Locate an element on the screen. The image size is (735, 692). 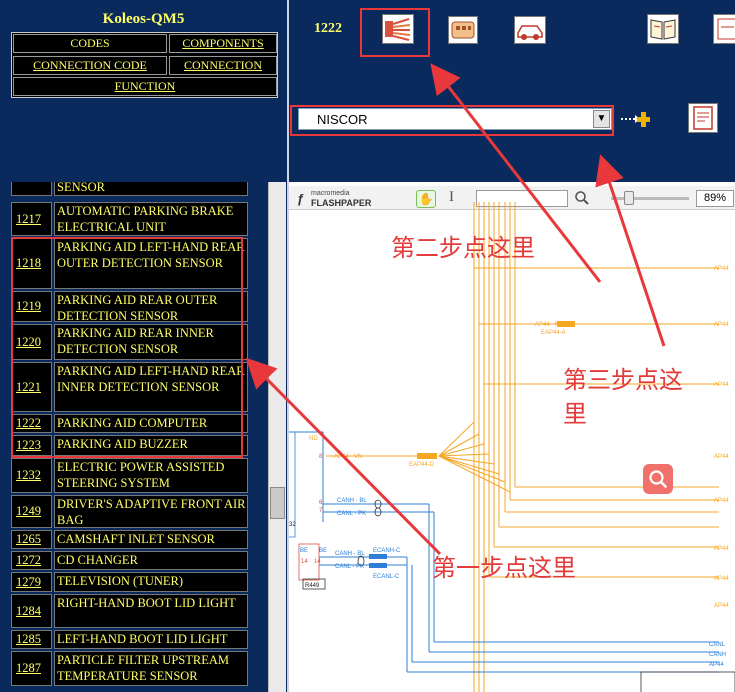
connector-label: ECANL-C is located at coordinates (386, 577).